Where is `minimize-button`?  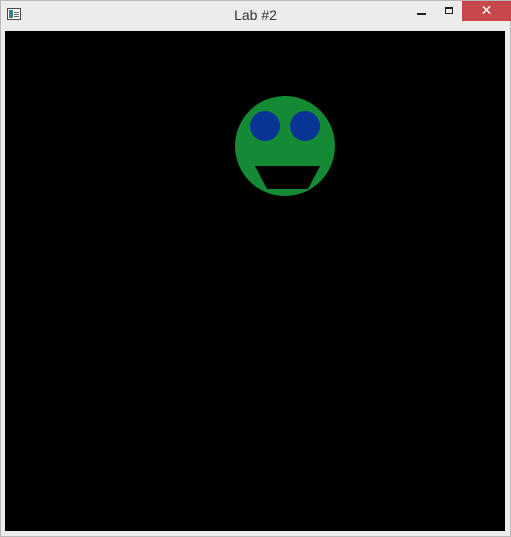 minimize-button is located at coordinates (421, 11).